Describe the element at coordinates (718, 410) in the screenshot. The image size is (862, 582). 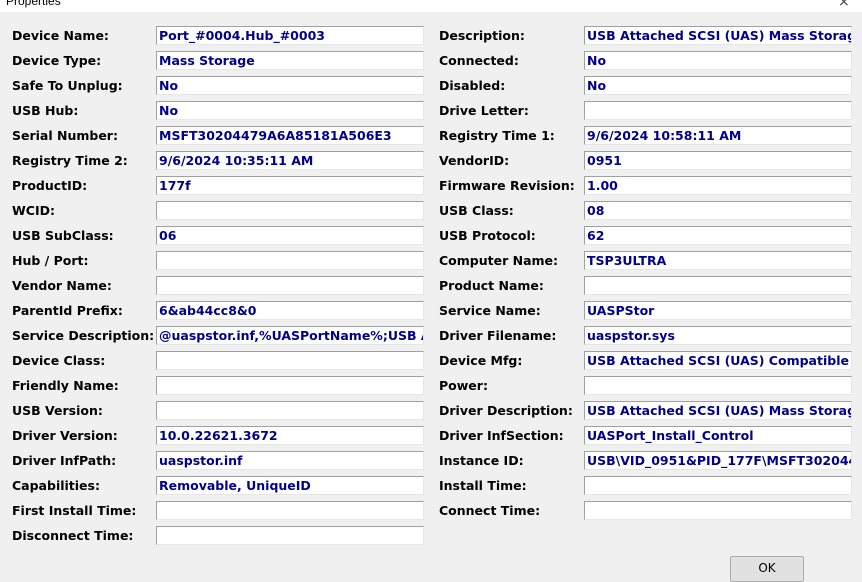
I see `field-driver-description: USB Attached SCSI (UAS) Mass Storage D` at that location.